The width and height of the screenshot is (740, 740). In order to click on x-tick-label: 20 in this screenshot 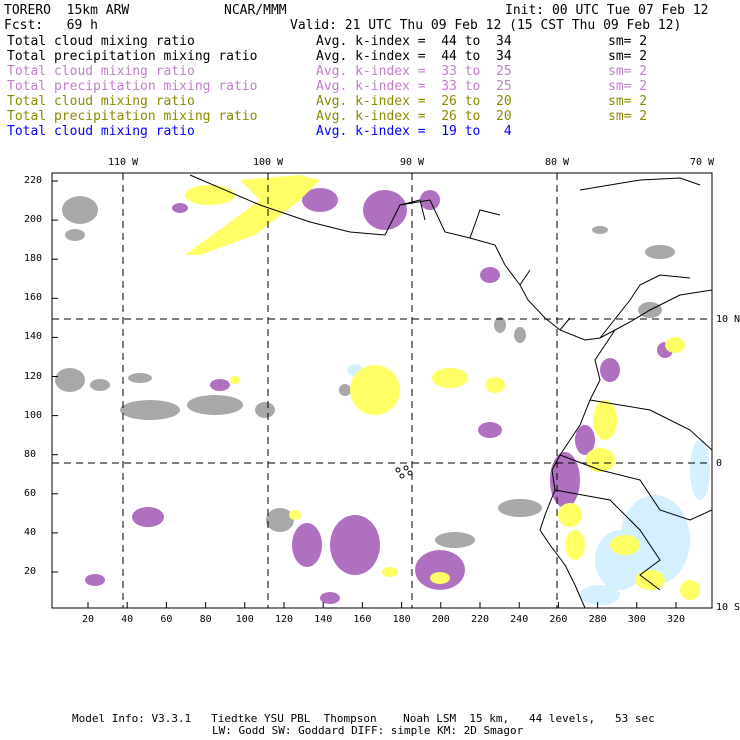, I will do `click(88, 619)`.